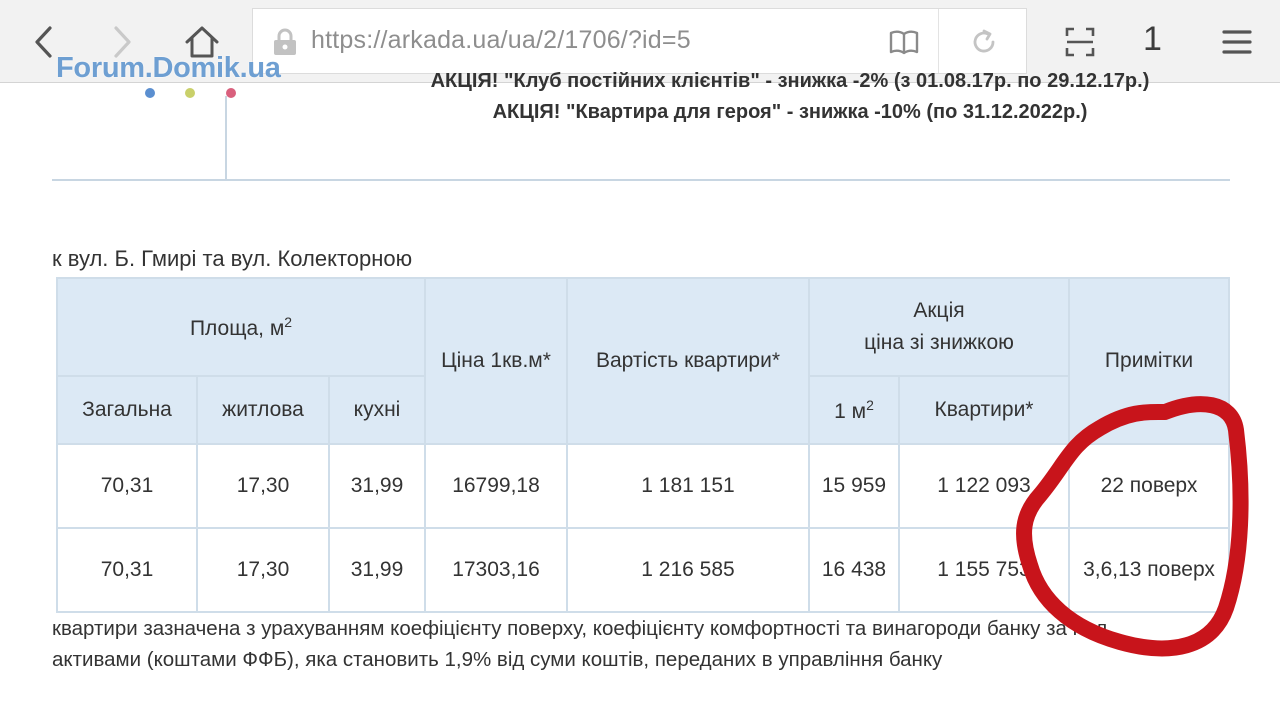 The height and width of the screenshot is (720, 1280). What do you see at coordinates (231, 93) in the screenshot?
I see `dot-pink` at bounding box center [231, 93].